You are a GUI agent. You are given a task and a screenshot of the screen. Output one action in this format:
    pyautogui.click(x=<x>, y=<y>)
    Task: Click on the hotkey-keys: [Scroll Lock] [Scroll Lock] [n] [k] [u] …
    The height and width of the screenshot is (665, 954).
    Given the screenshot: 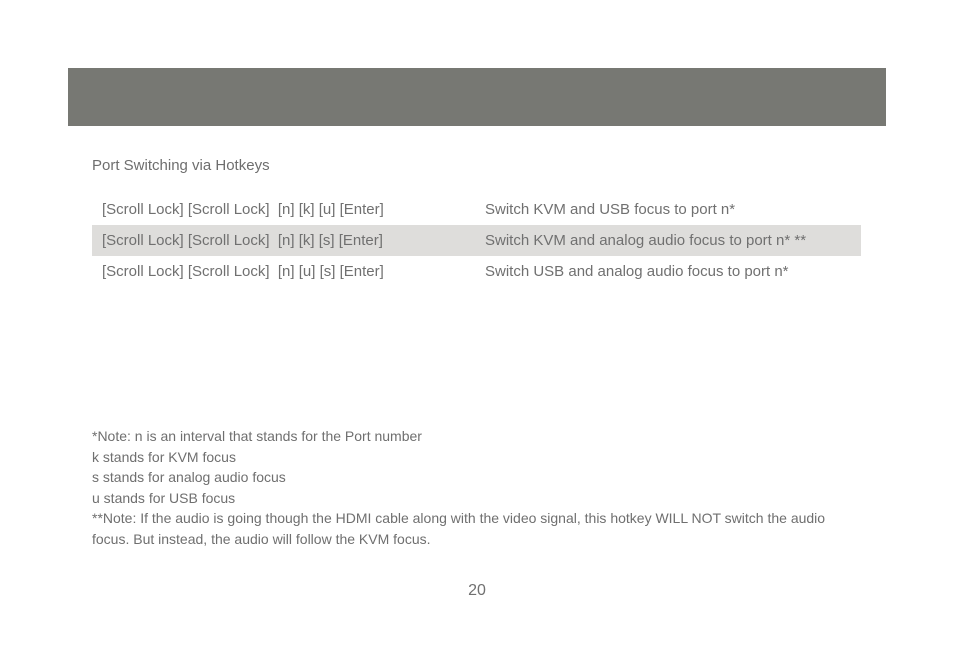 What is the action you would take?
    pyautogui.click(x=243, y=209)
    